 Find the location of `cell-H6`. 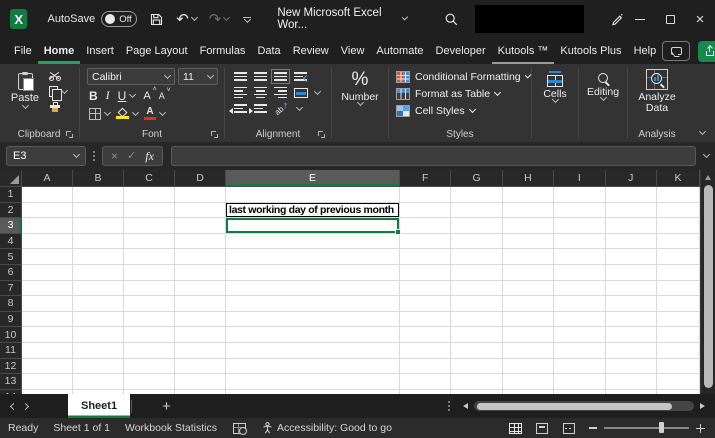

cell-H6 is located at coordinates (528, 272).